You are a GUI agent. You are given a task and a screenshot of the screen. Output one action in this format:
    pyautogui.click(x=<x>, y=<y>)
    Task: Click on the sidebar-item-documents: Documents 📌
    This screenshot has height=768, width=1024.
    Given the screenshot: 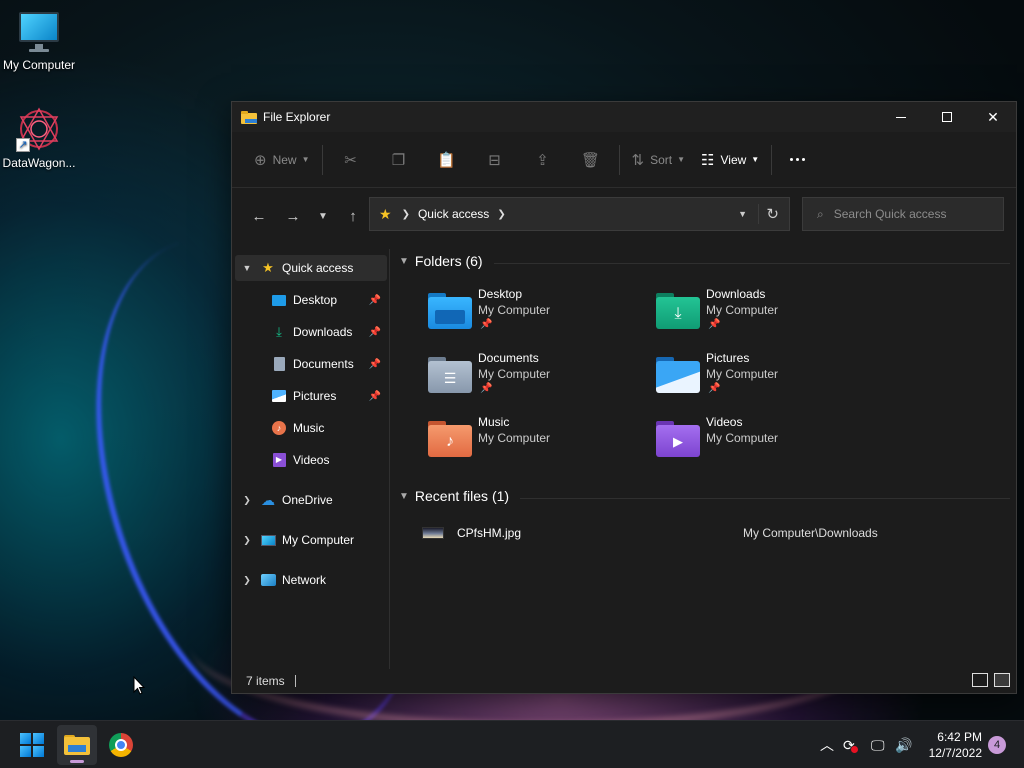 What is the action you would take?
    pyautogui.click(x=311, y=364)
    